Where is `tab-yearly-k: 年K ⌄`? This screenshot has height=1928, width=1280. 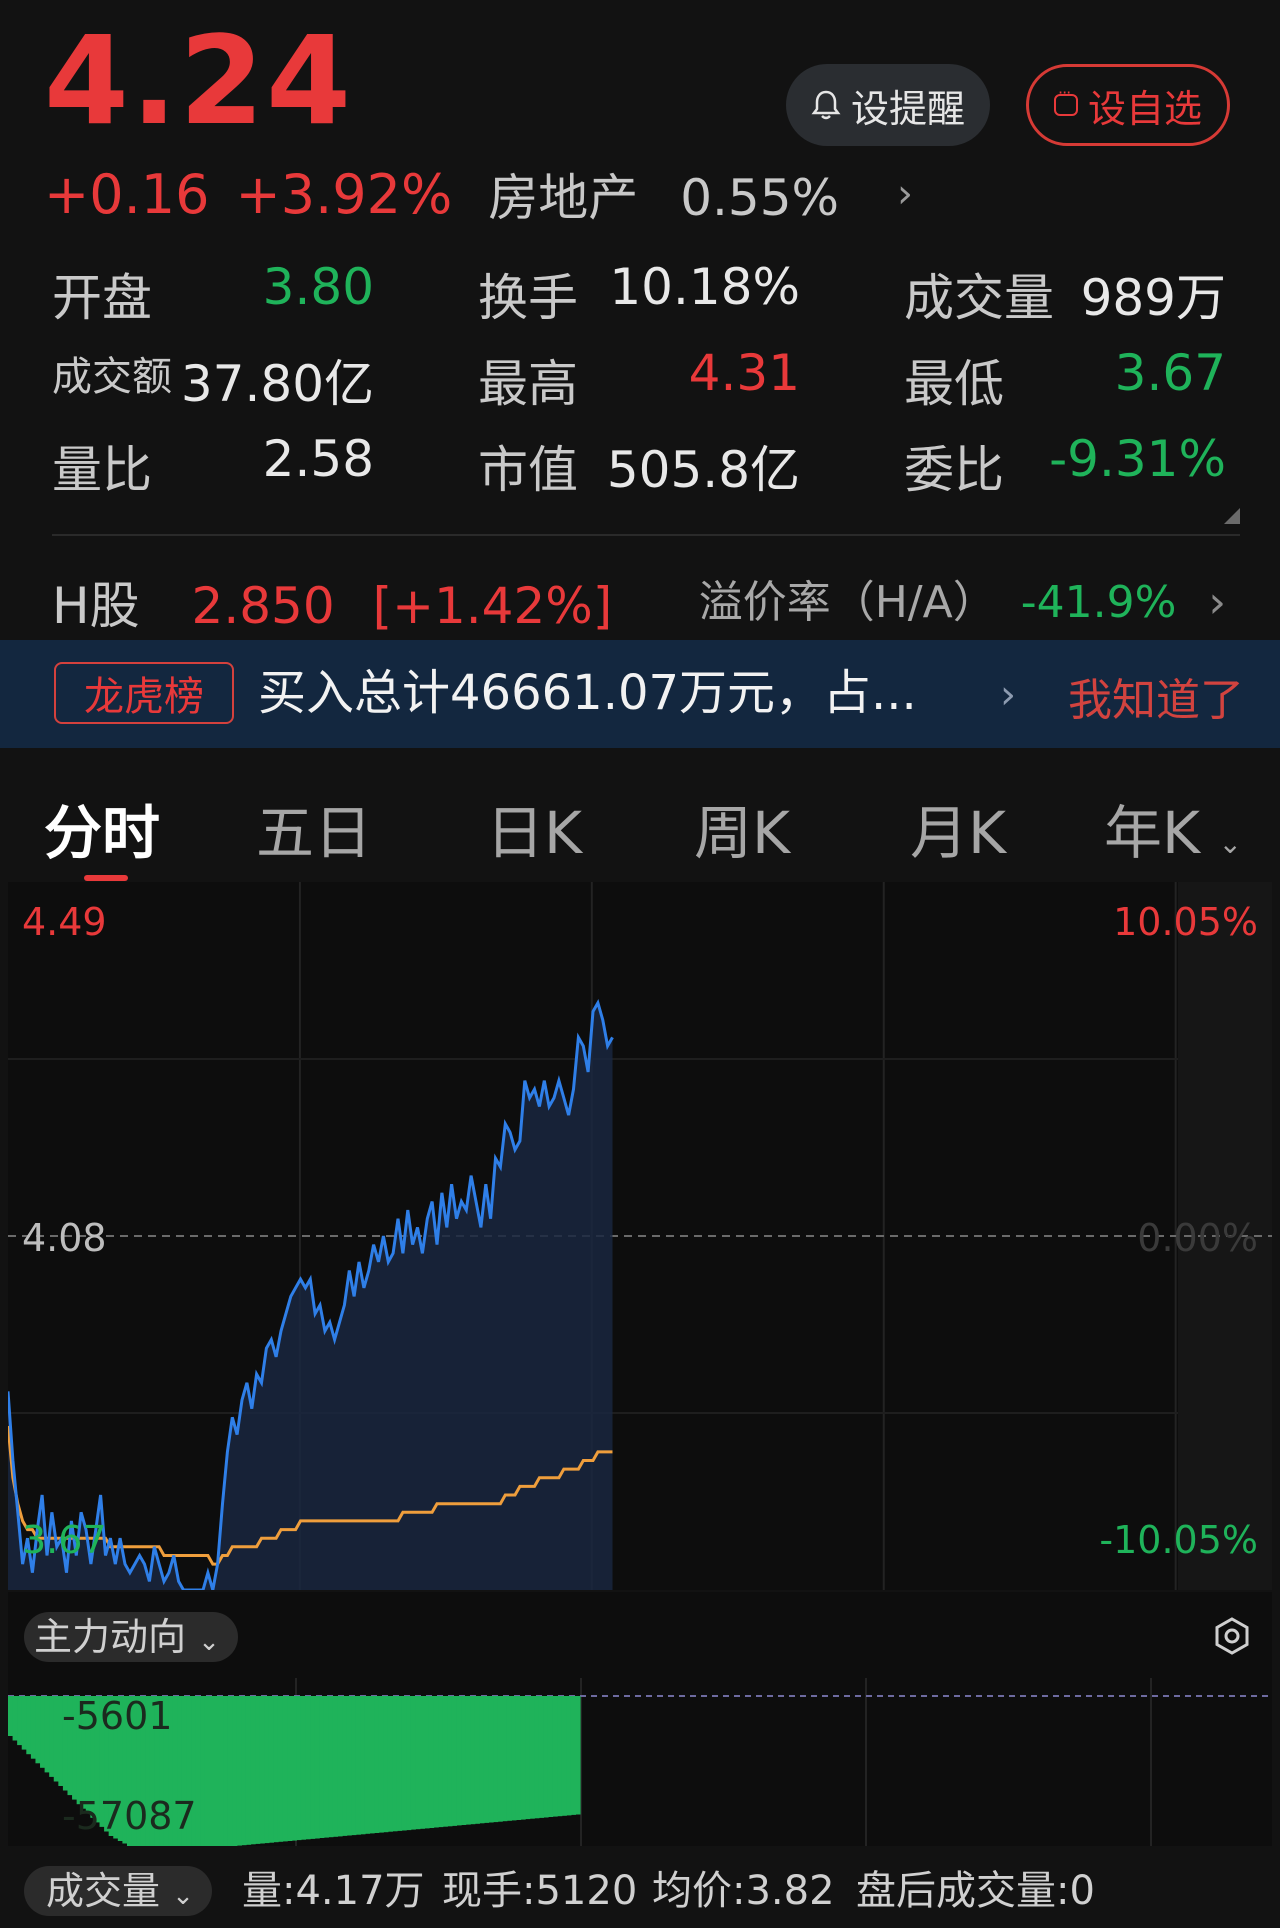 tab-yearly-k: 年K ⌄ is located at coordinates (1173, 828).